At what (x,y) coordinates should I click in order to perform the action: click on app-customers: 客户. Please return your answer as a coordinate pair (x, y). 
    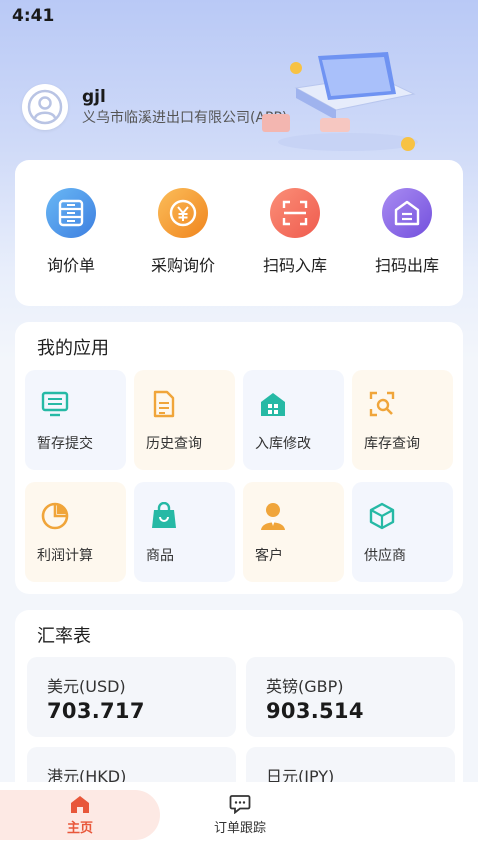
    Looking at the image, I should click on (293, 532).